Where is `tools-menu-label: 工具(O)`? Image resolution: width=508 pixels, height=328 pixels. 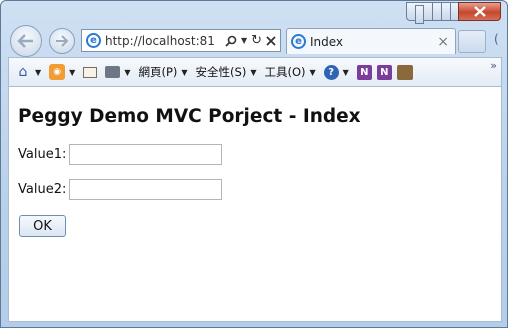
tools-menu-label: 工具(O) is located at coordinates (285, 72).